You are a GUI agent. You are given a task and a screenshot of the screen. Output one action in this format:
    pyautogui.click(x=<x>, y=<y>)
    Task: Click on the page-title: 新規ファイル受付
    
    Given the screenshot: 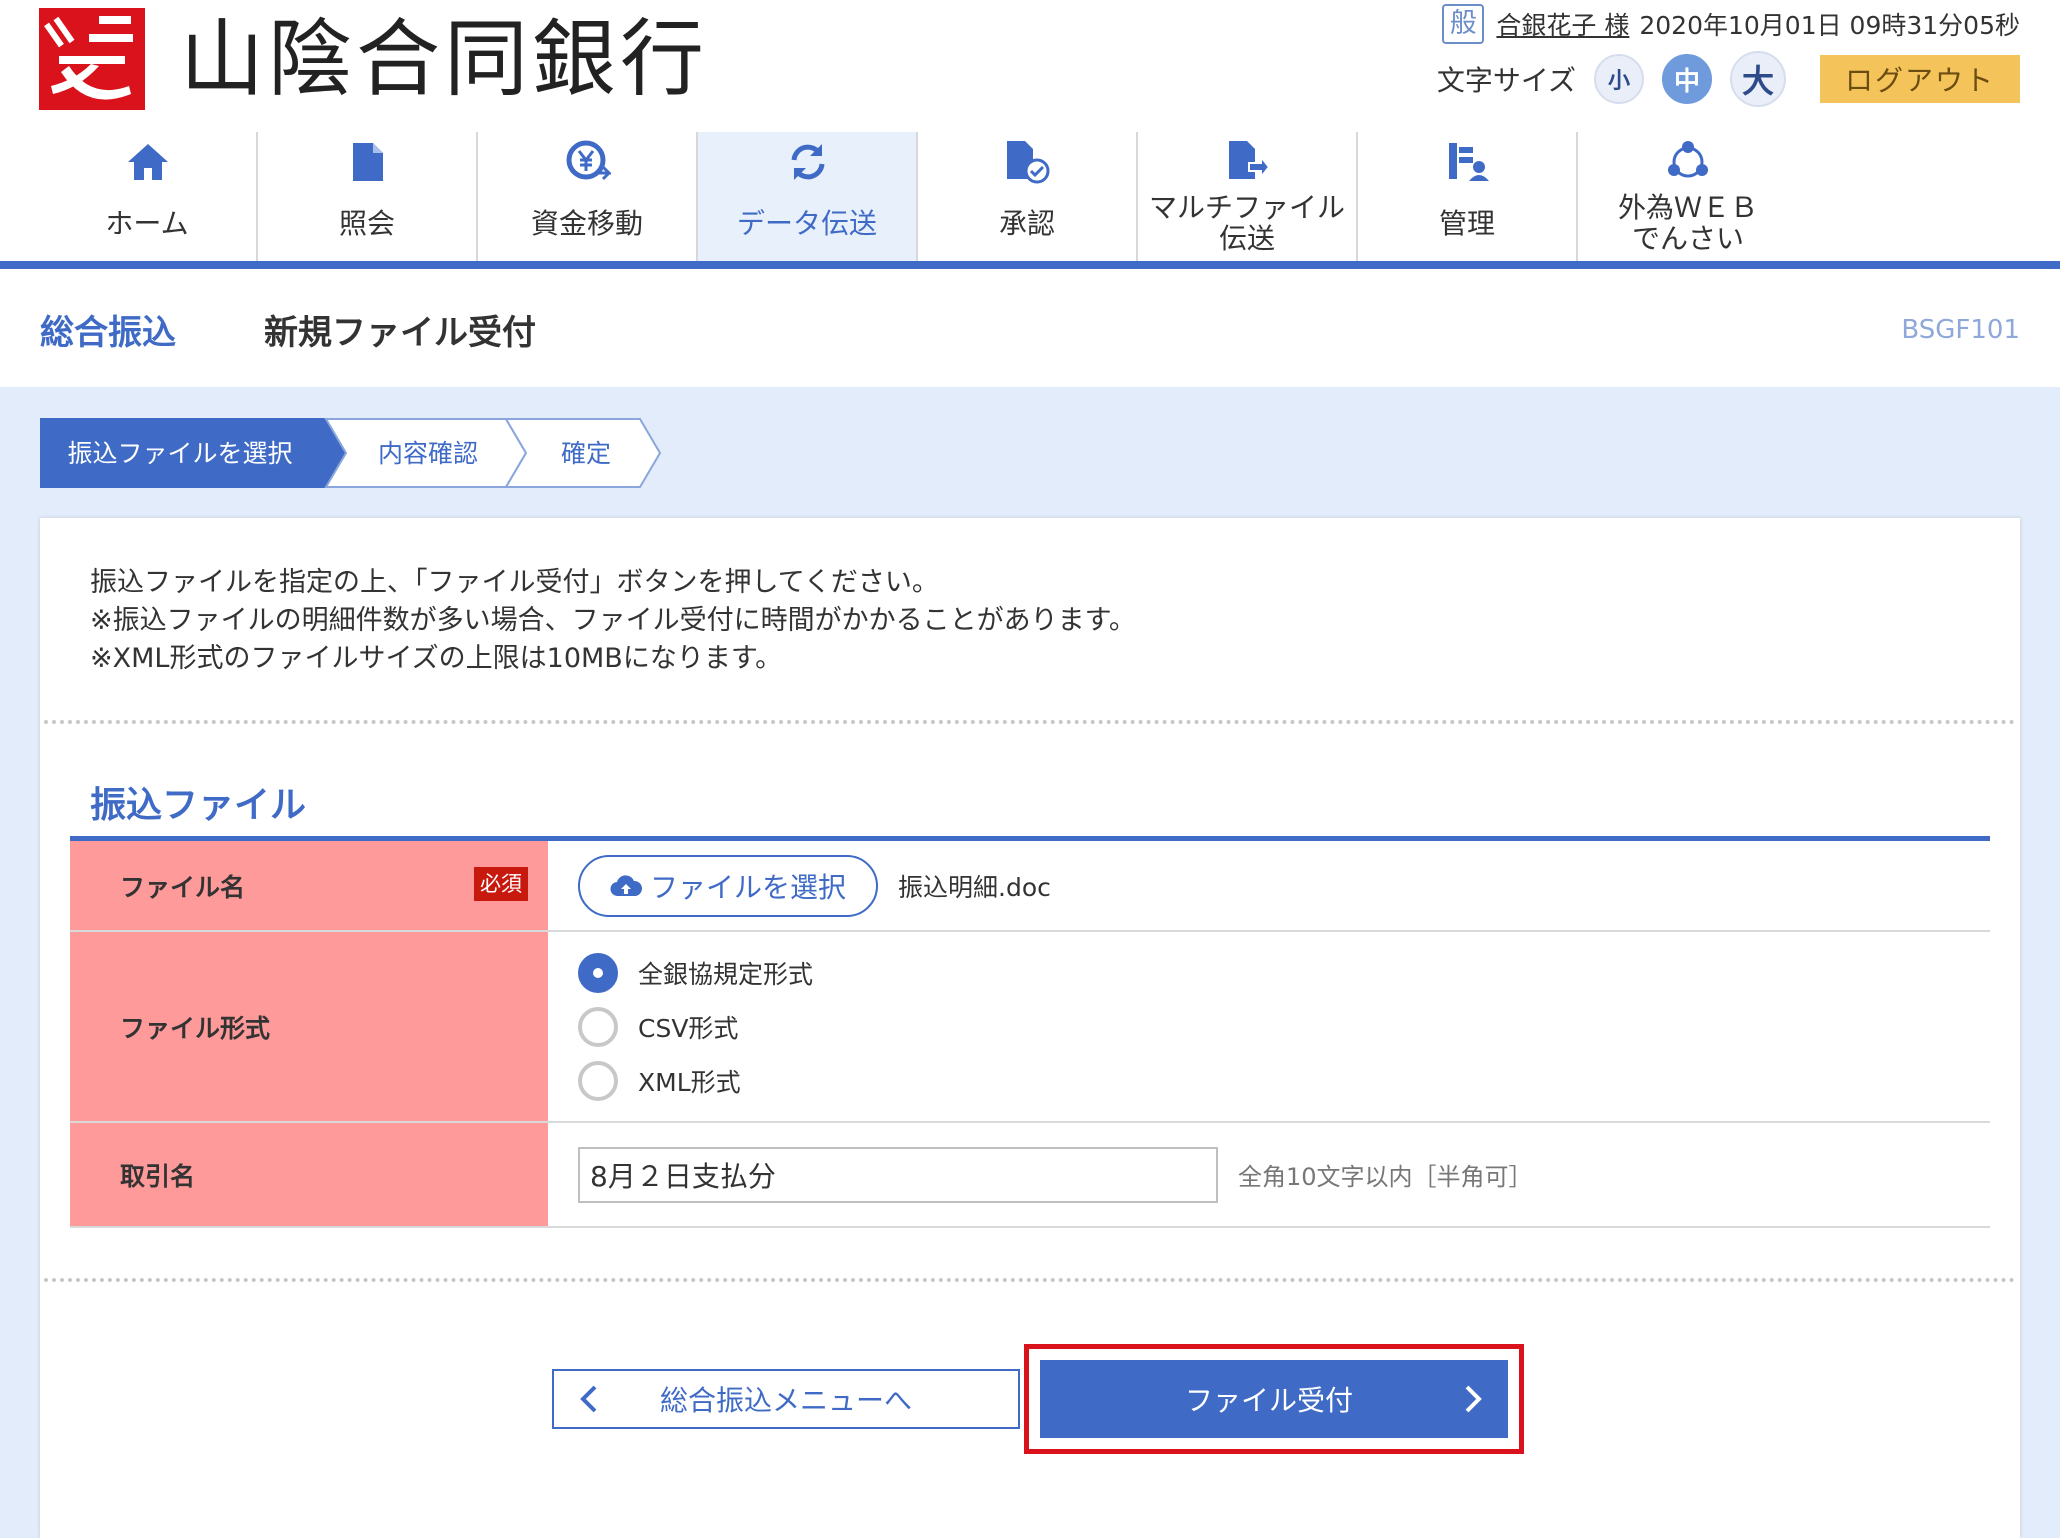 What is the action you would take?
    pyautogui.click(x=400, y=333)
    